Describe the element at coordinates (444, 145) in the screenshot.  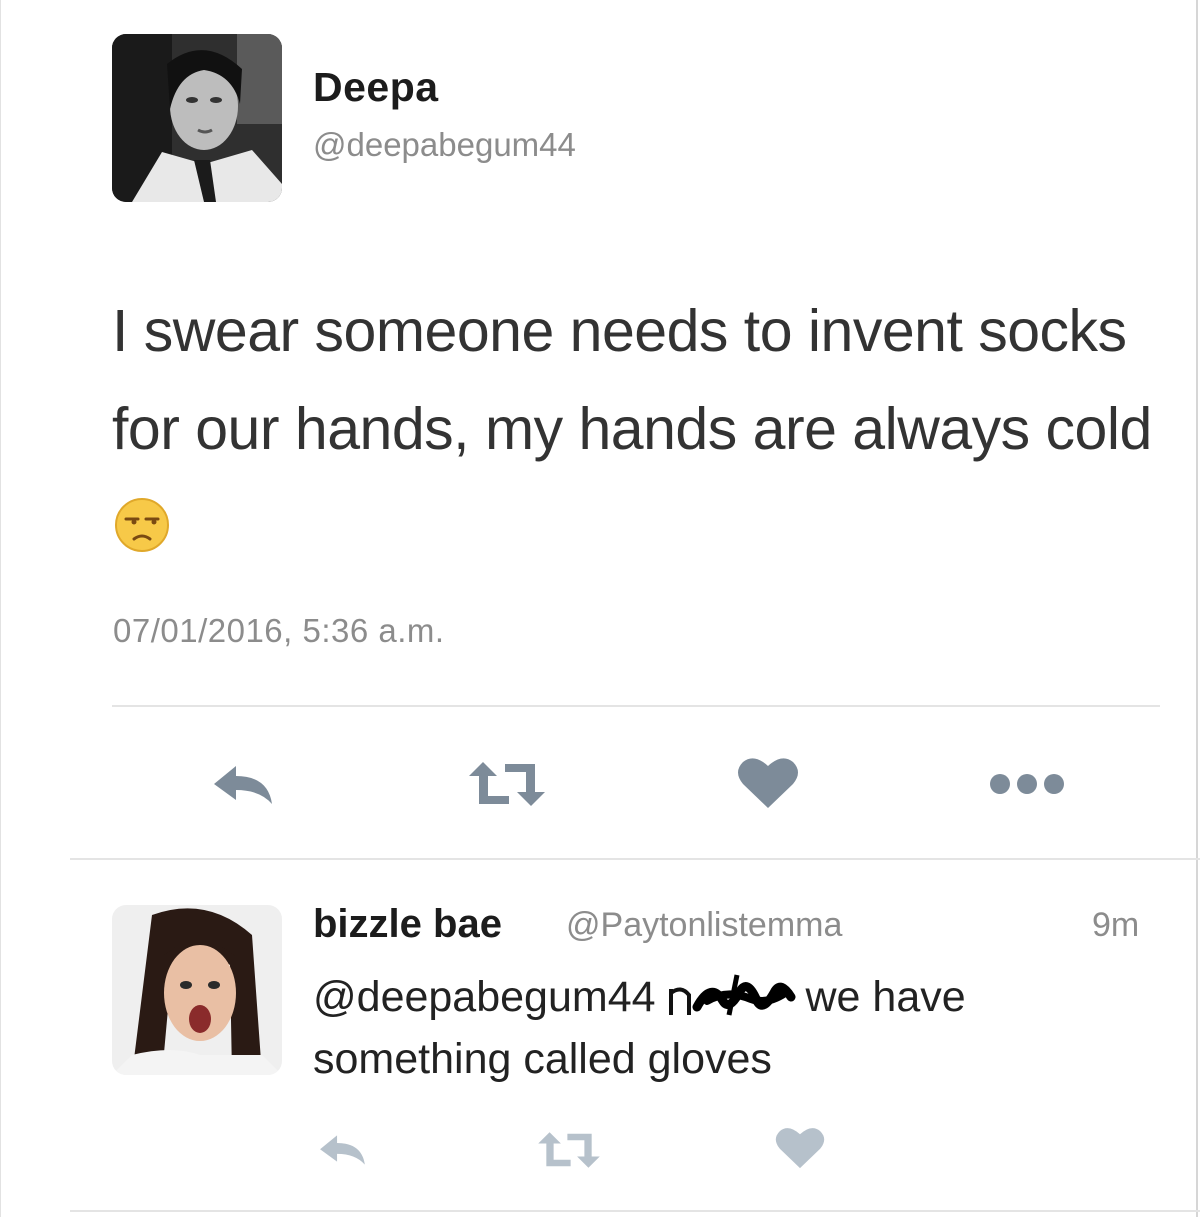
I see `author-handle: @deepabegum44` at that location.